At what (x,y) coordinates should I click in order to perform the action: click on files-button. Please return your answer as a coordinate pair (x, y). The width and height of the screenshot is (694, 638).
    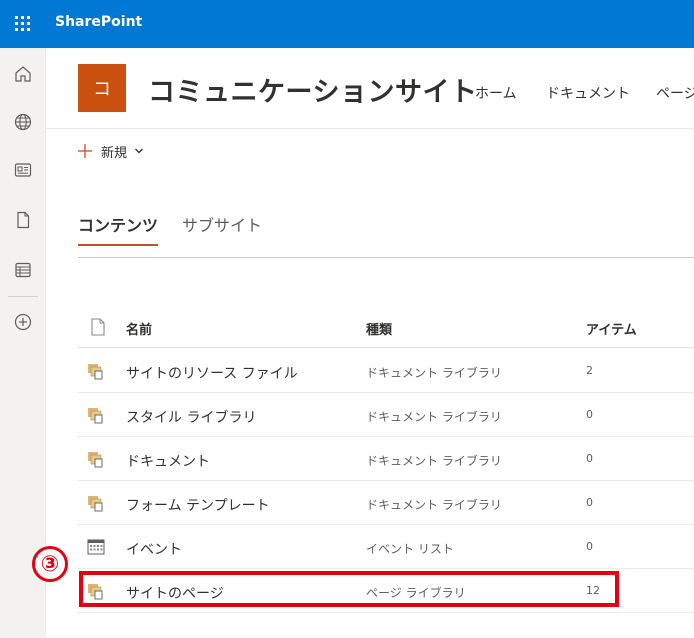
    Looking at the image, I should click on (23, 220).